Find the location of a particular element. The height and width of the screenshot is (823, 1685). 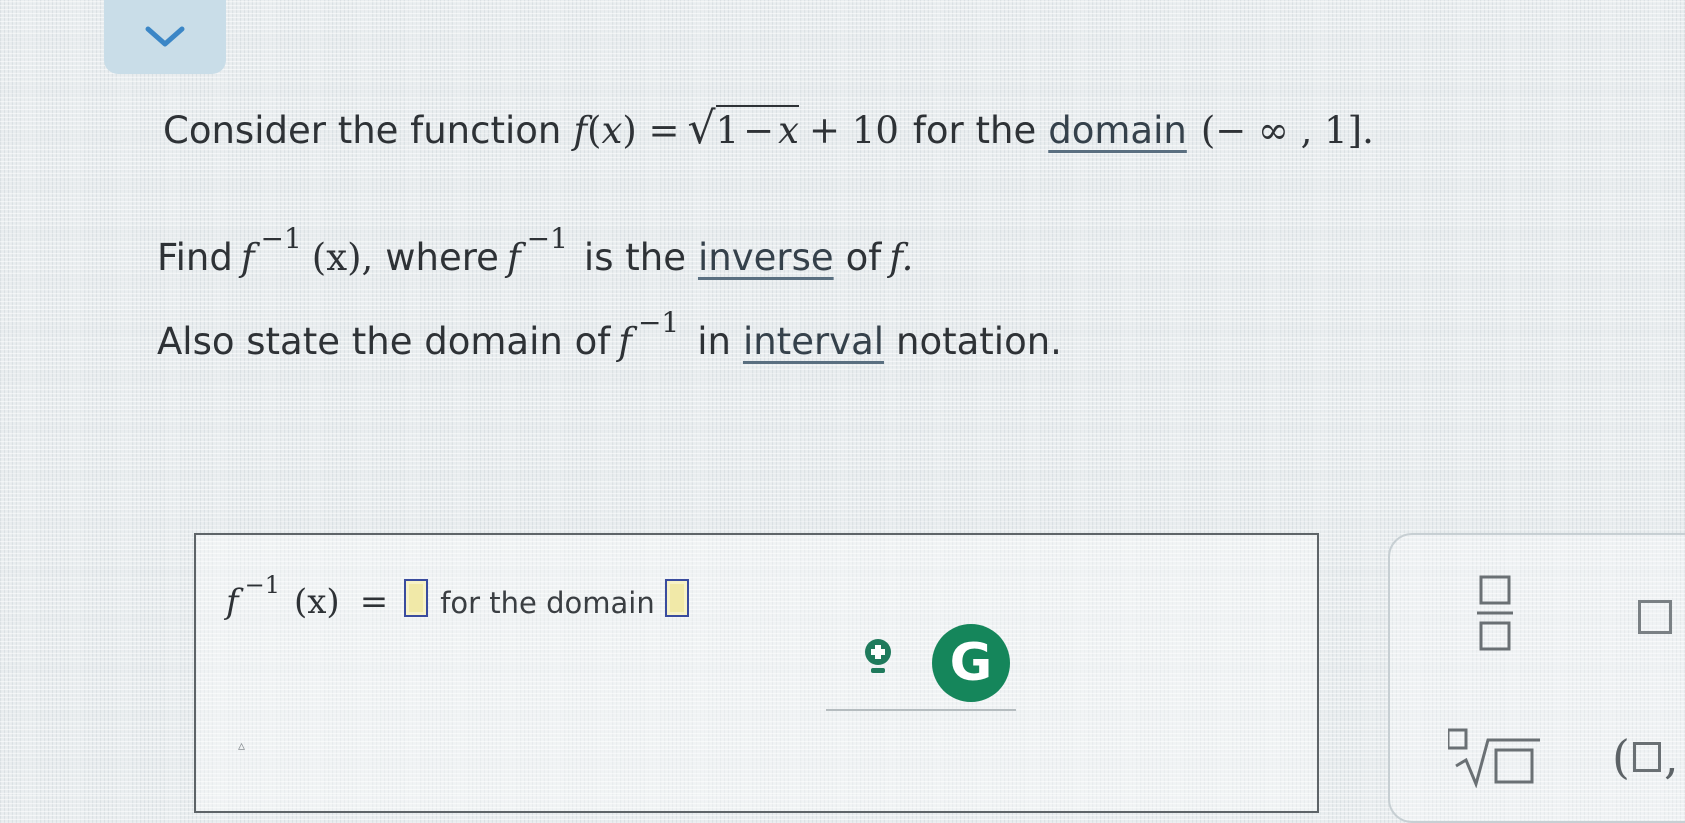

for-the-domain-text: for the domain is located at coordinates (547, 603).